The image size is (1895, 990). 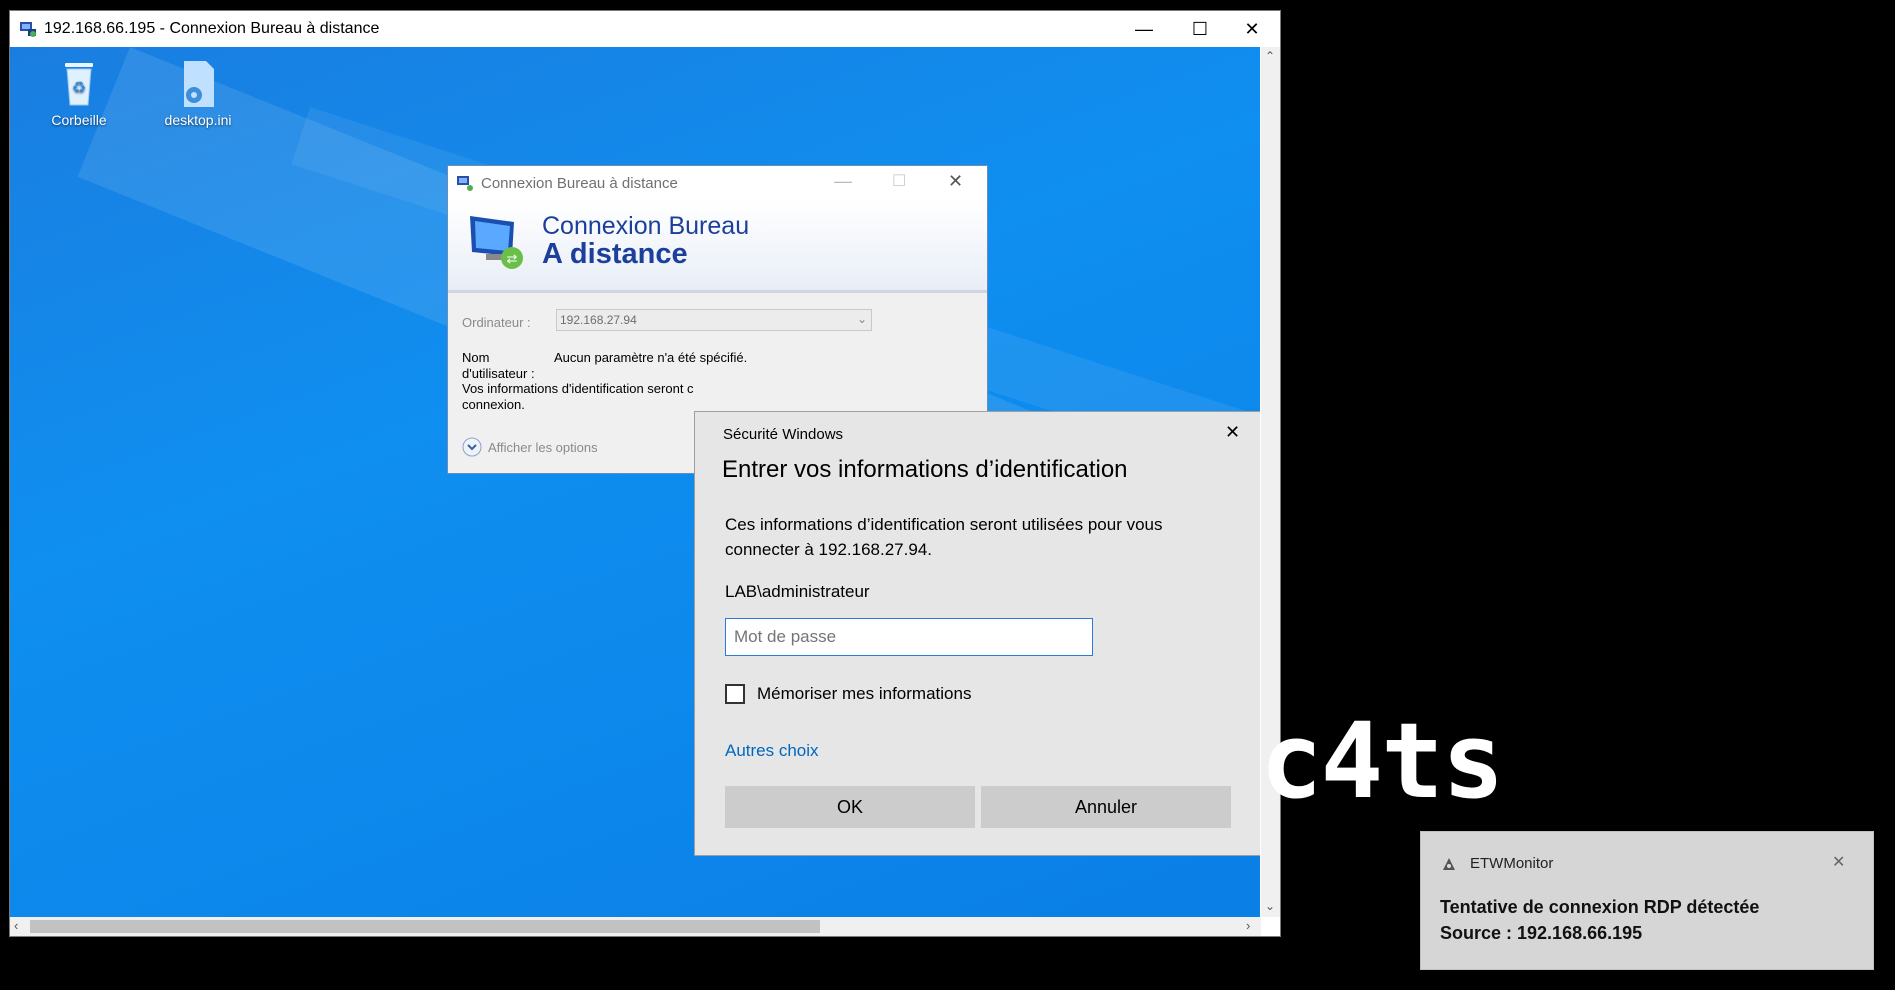 I want to click on rdc-banner-line2: A distance, so click(x=615, y=254).